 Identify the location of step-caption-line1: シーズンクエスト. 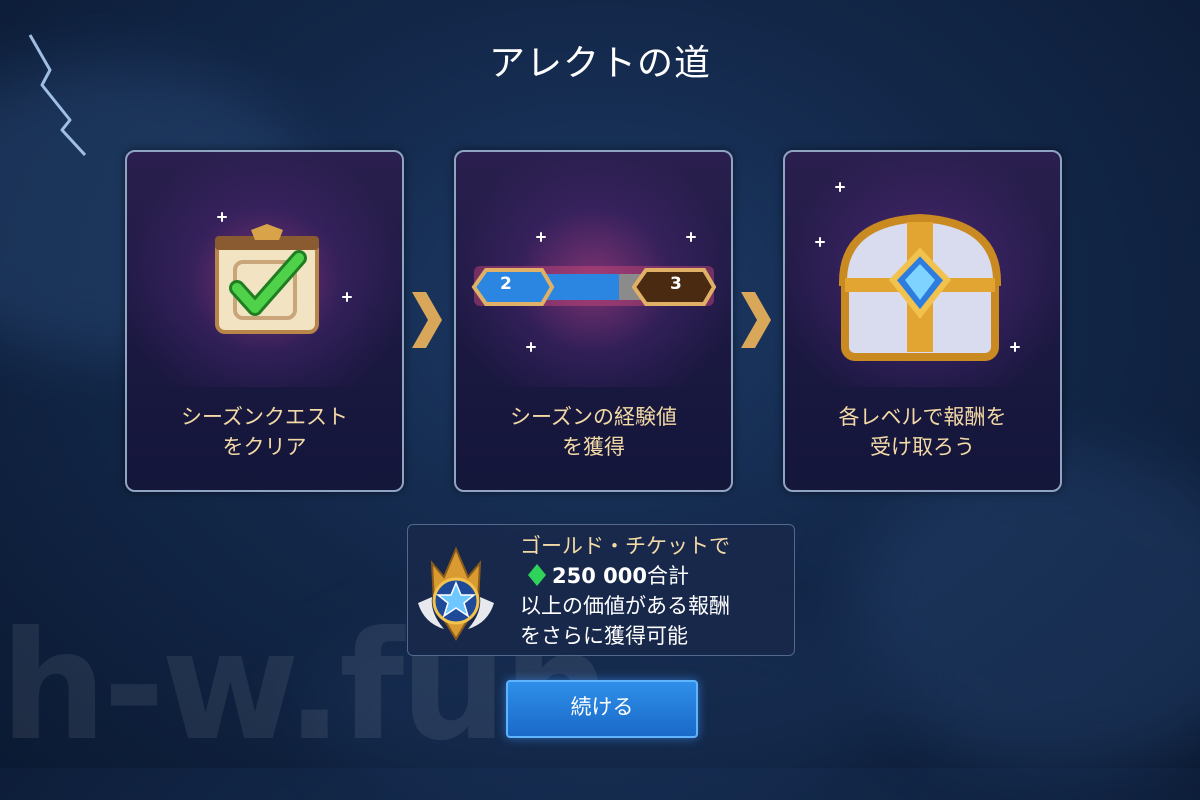
(264, 417).